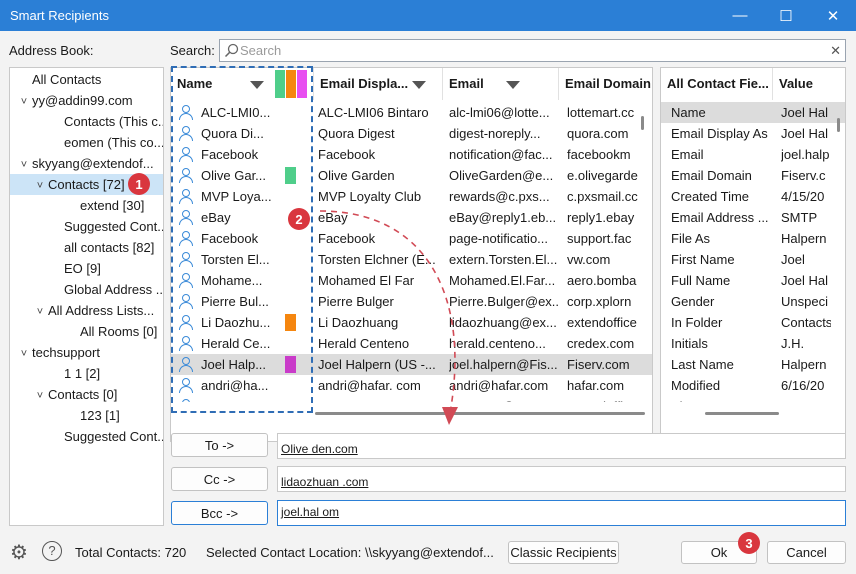  What do you see at coordinates (563, 552) in the screenshot?
I see `classic-recipients-button: Classic Recipients` at bounding box center [563, 552].